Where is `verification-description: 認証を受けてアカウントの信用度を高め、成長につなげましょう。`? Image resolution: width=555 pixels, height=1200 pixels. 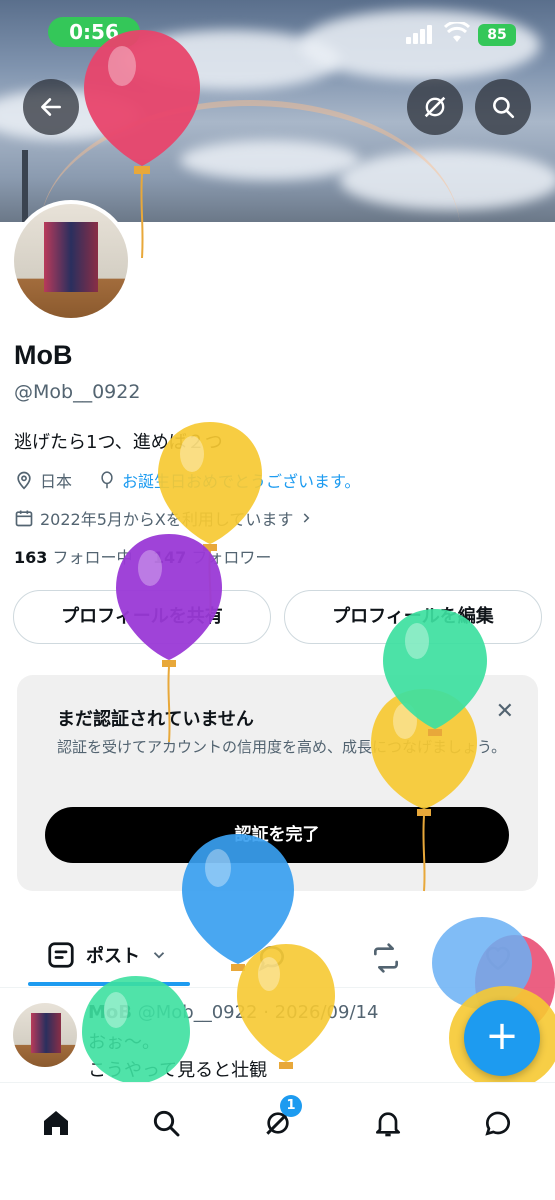 verification-description: 認証を受けてアカウントの信用度を高め、成長につなげましょう。 is located at coordinates (282, 747).